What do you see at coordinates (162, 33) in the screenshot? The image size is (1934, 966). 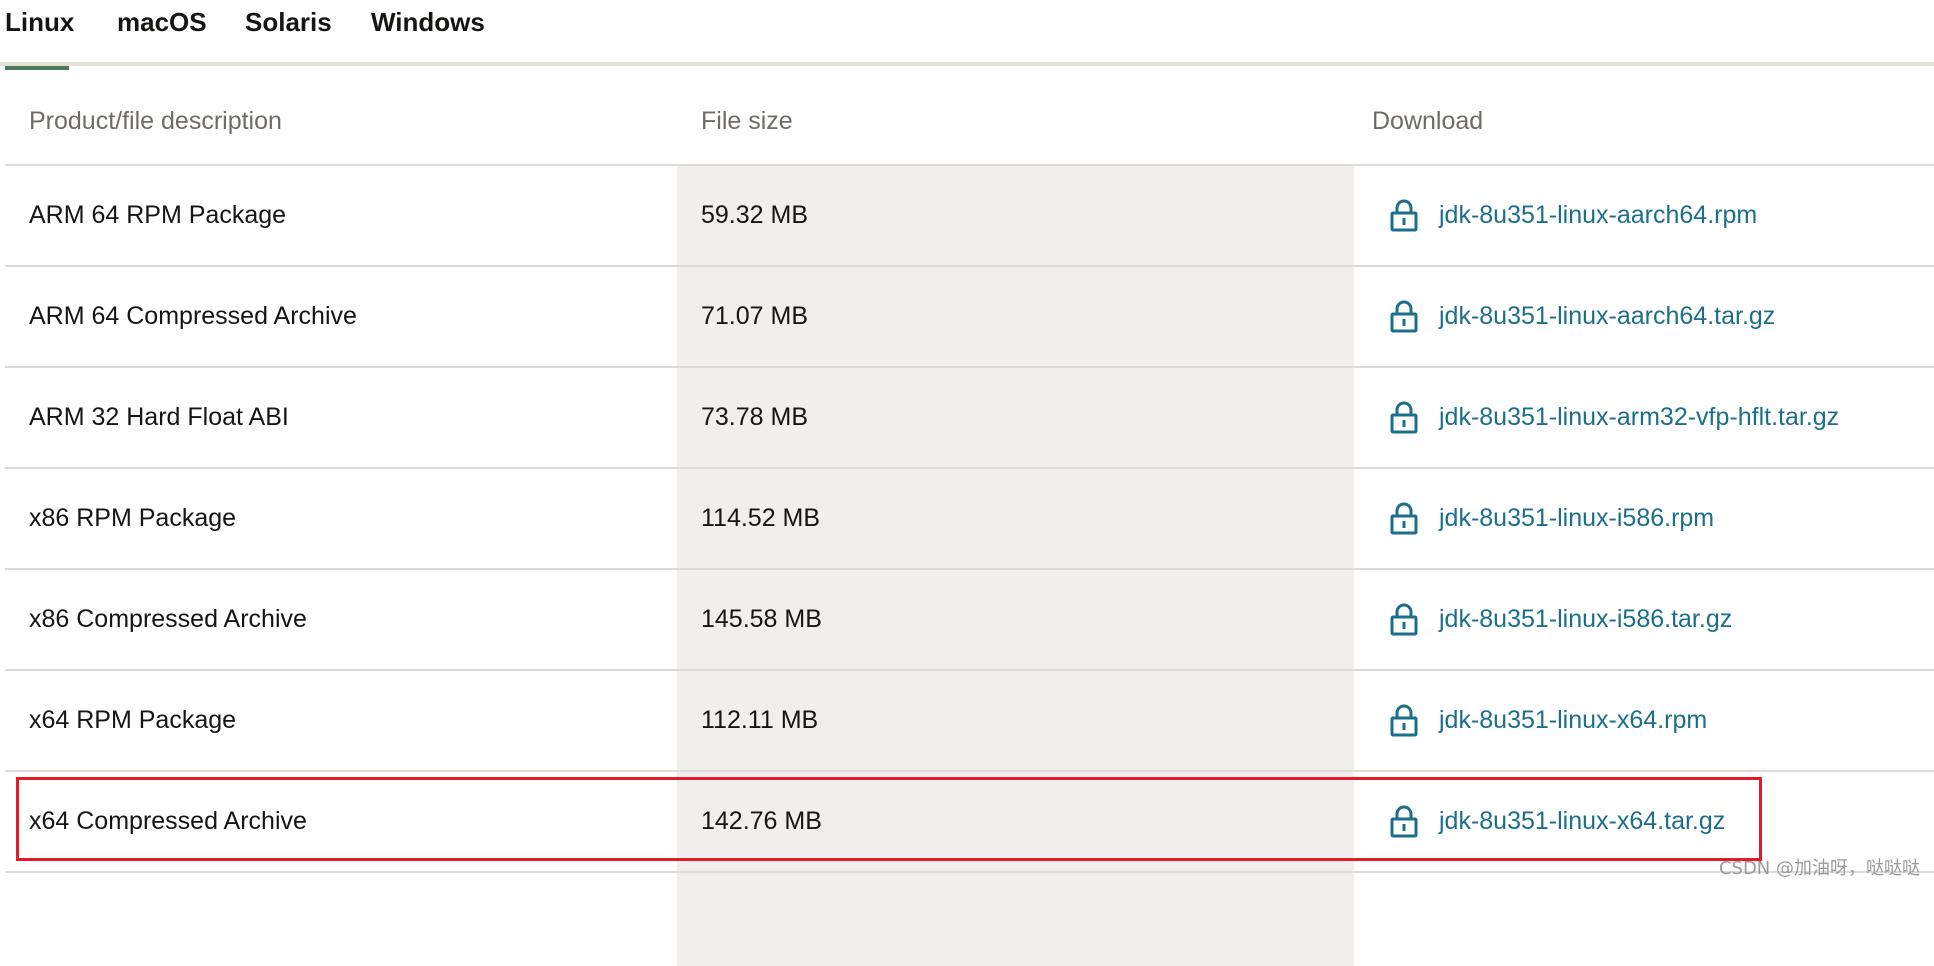 I see `tab-macos: macOS` at bounding box center [162, 33].